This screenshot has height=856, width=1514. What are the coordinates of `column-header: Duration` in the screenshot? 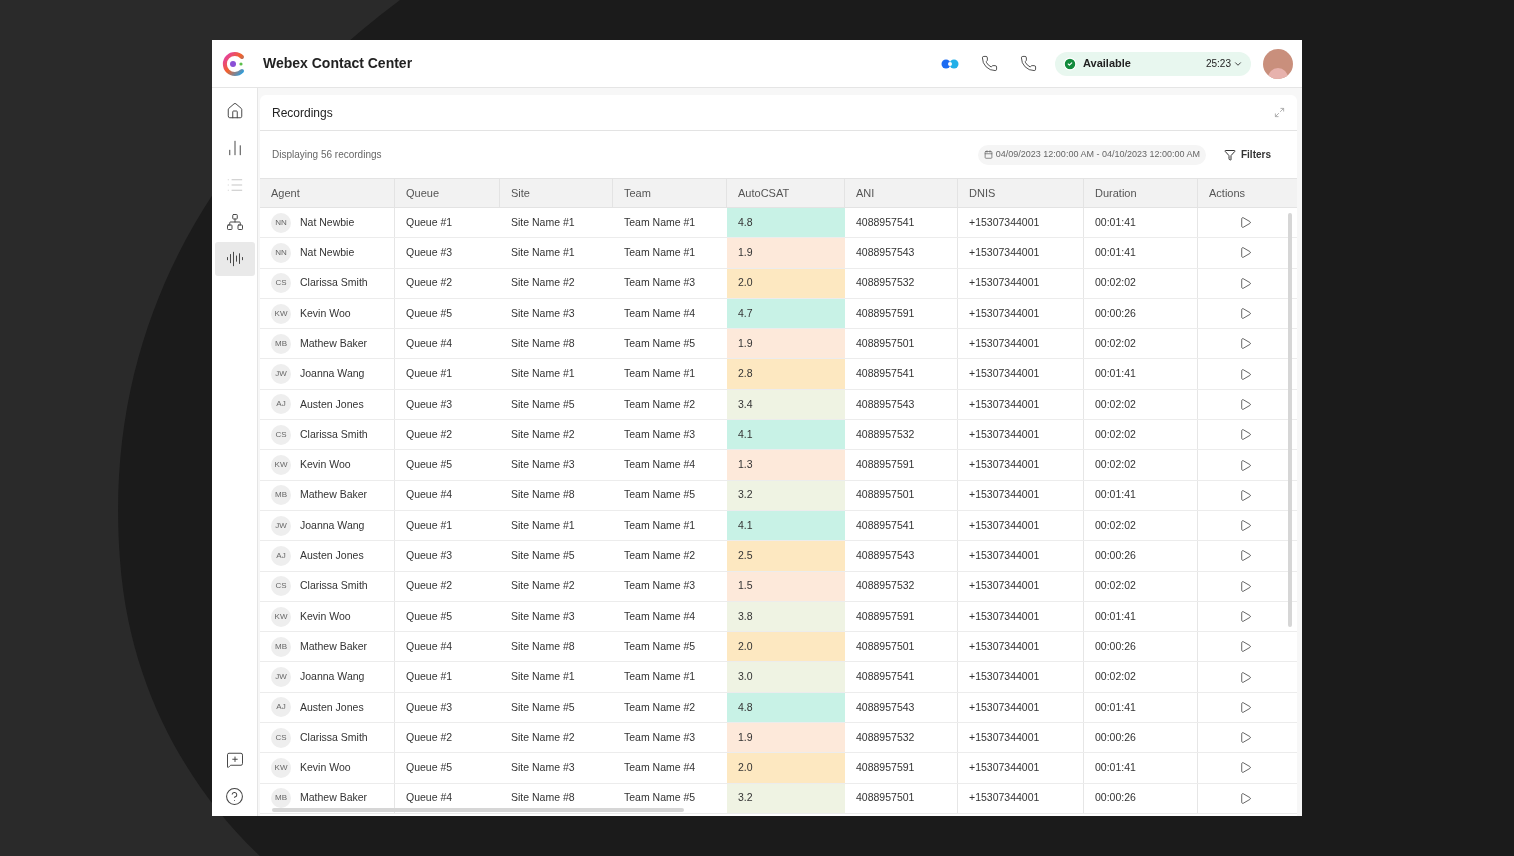 It's located at (1141, 193).